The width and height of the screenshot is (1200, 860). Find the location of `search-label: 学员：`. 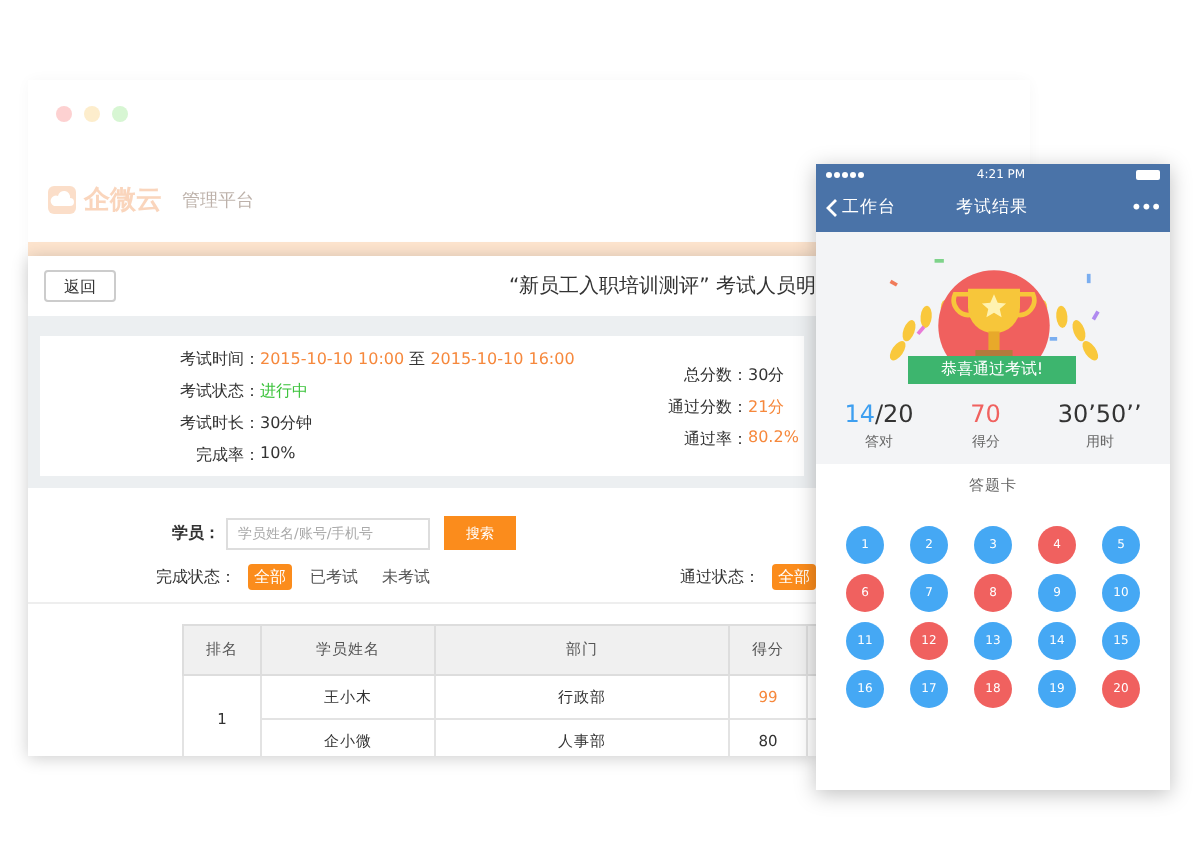

search-label: 学员： is located at coordinates (196, 533).